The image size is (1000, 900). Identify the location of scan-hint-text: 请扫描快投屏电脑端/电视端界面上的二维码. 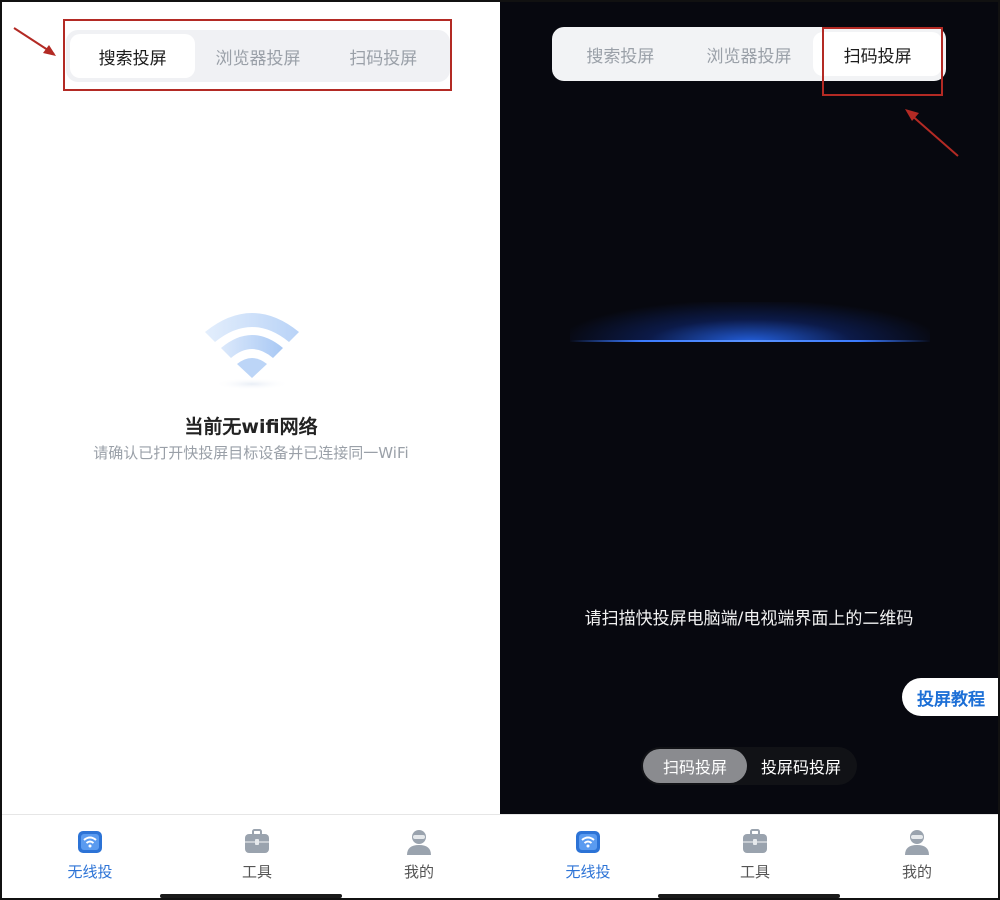
(749, 619).